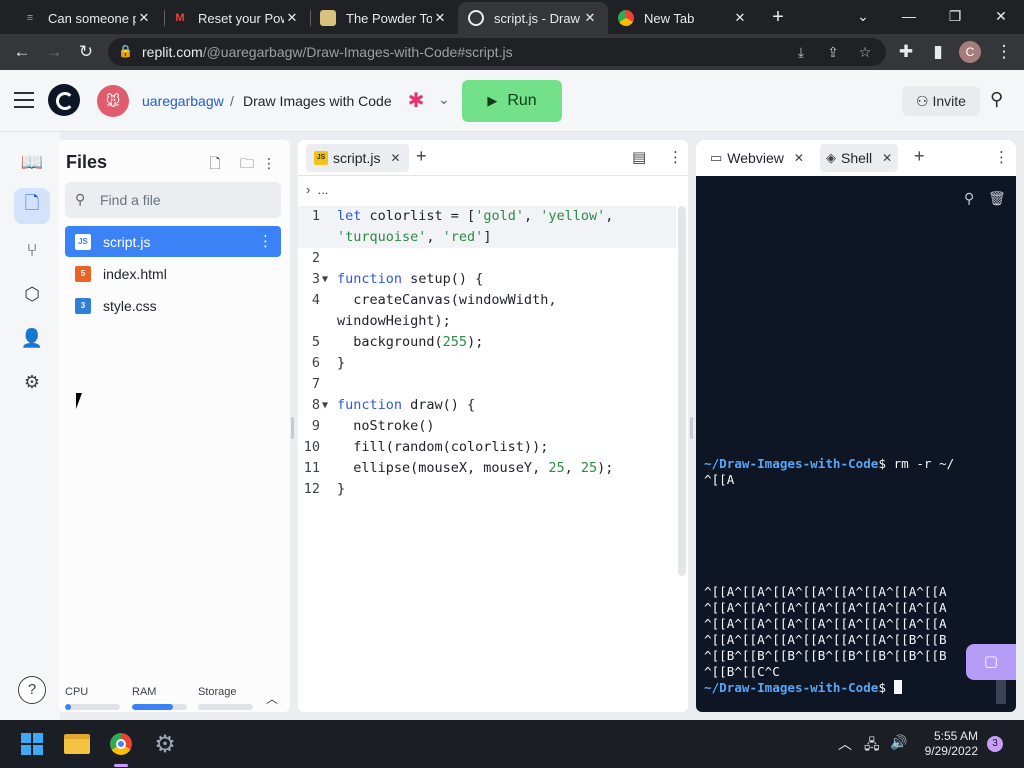 The width and height of the screenshot is (1024, 768). What do you see at coordinates (533, 18) in the screenshot?
I see `browser-tab-replit: script.js - Draw I ✕` at bounding box center [533, 18].